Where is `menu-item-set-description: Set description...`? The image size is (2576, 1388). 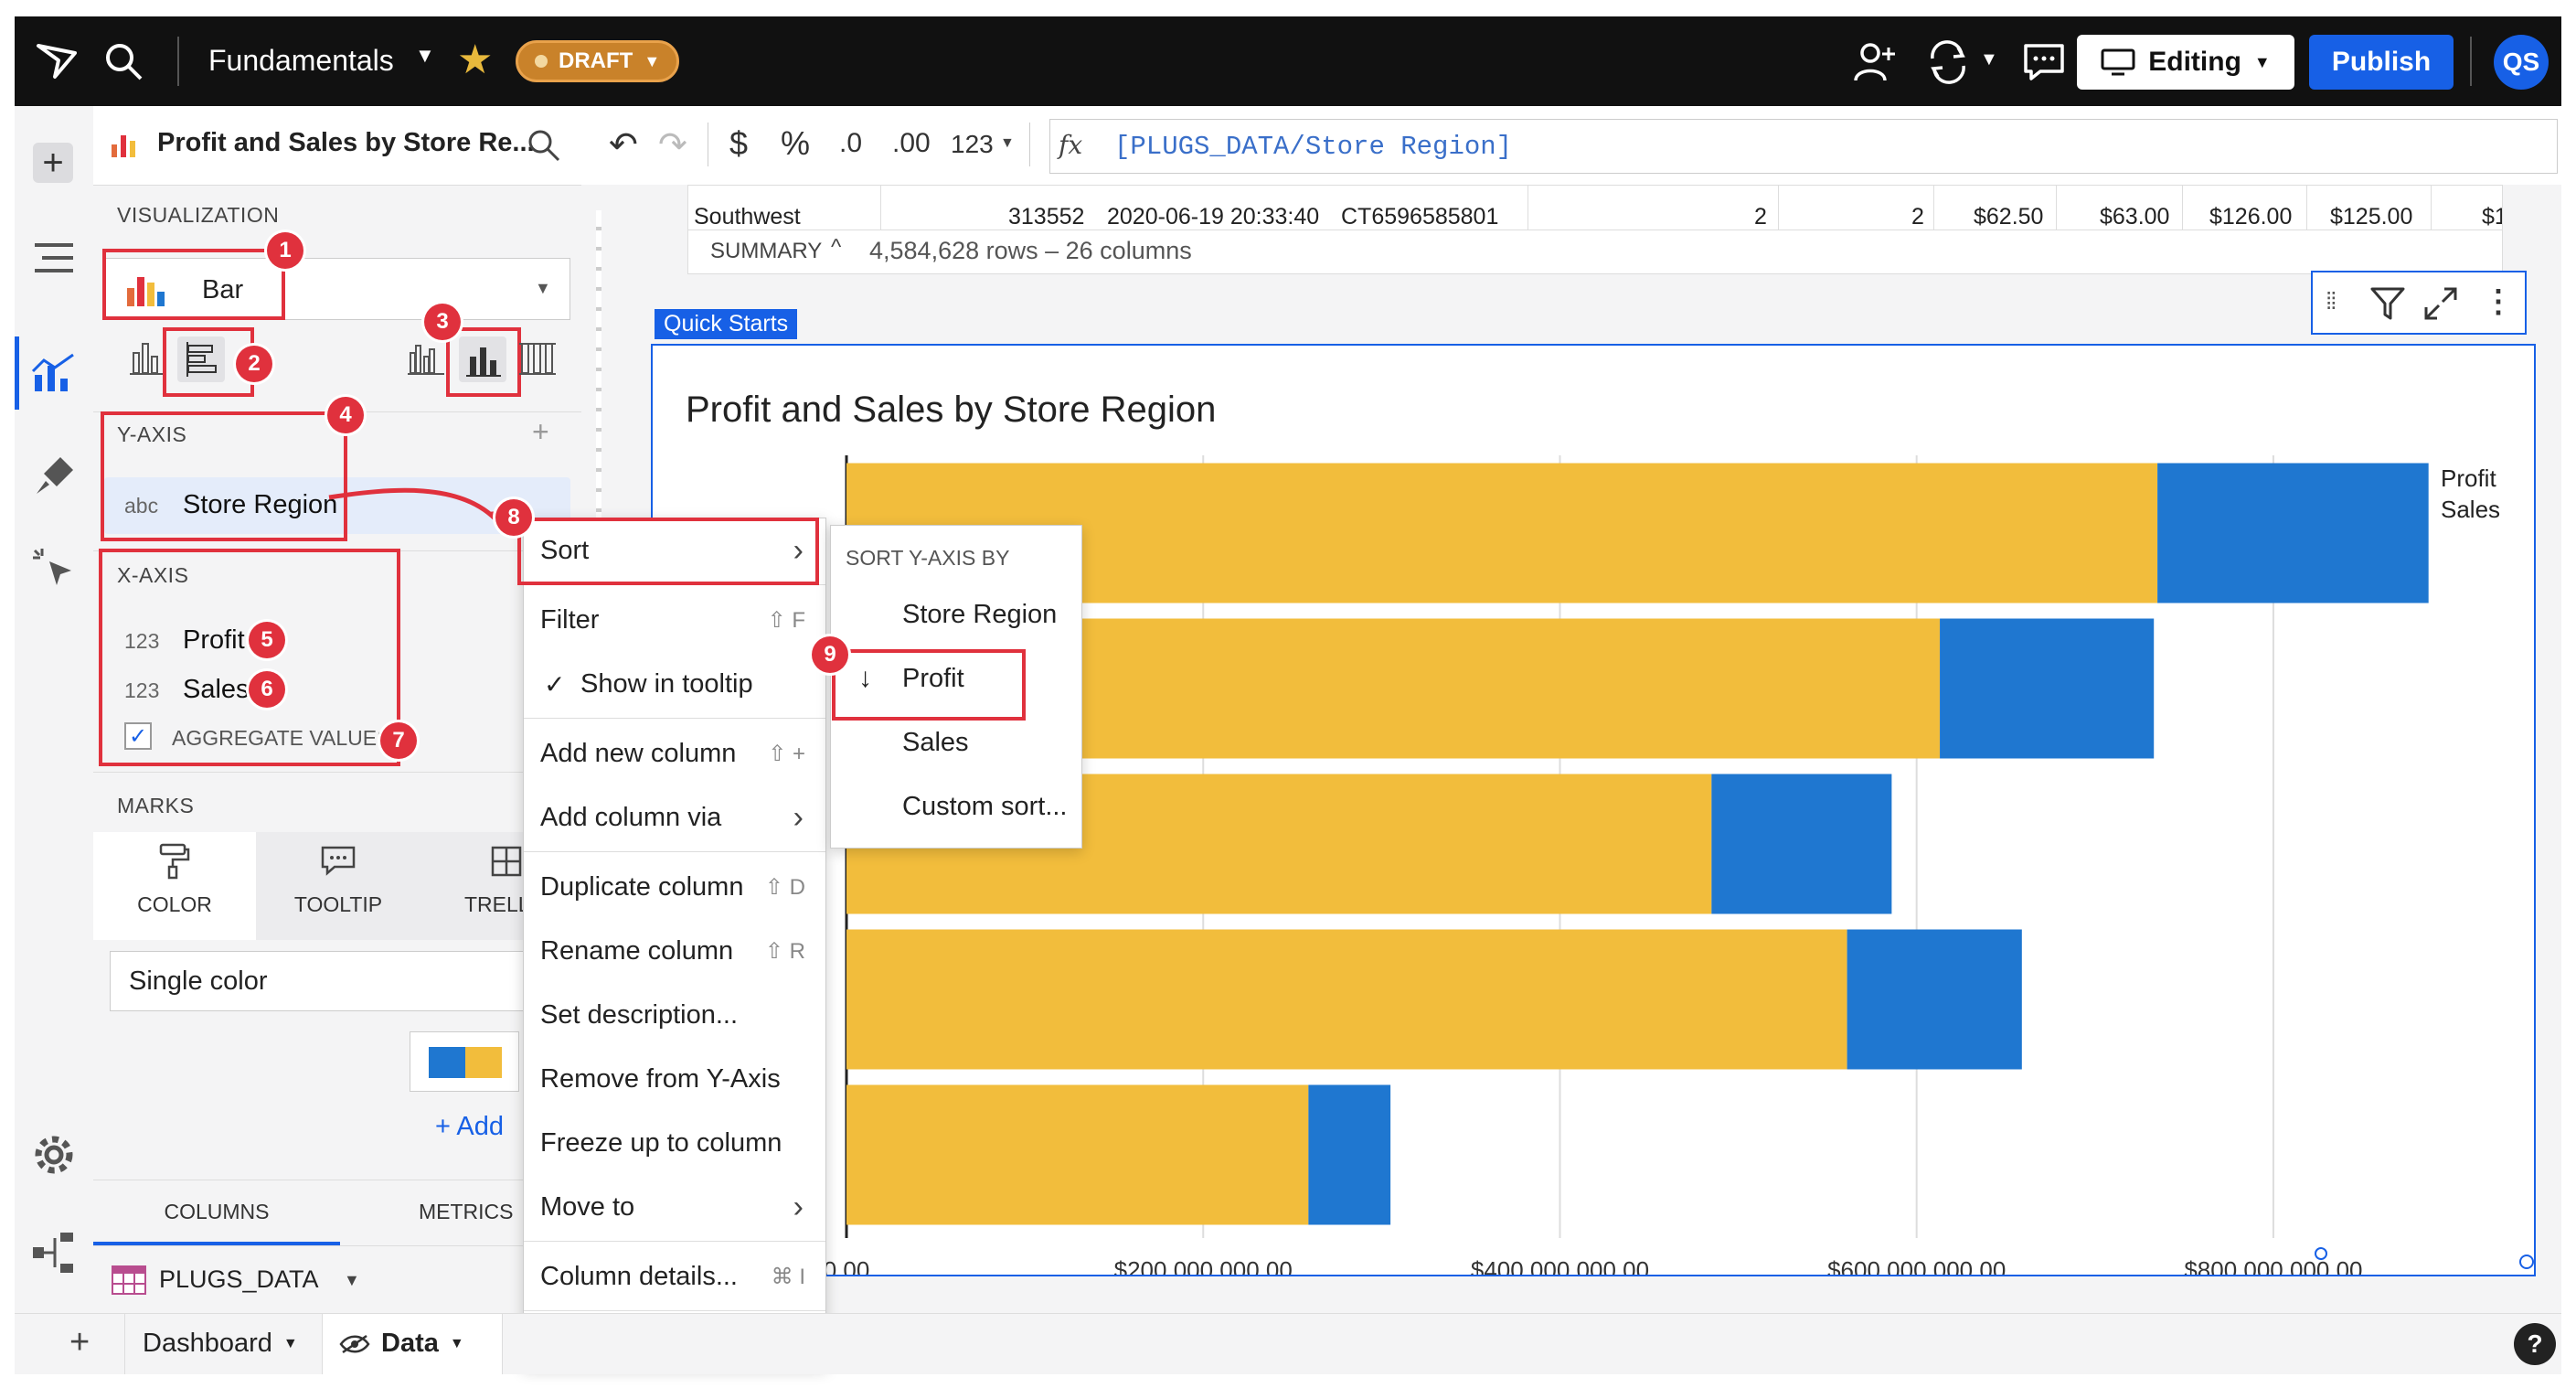 menu-item-set-description: Set description... is located at coordinates (674, 1015).